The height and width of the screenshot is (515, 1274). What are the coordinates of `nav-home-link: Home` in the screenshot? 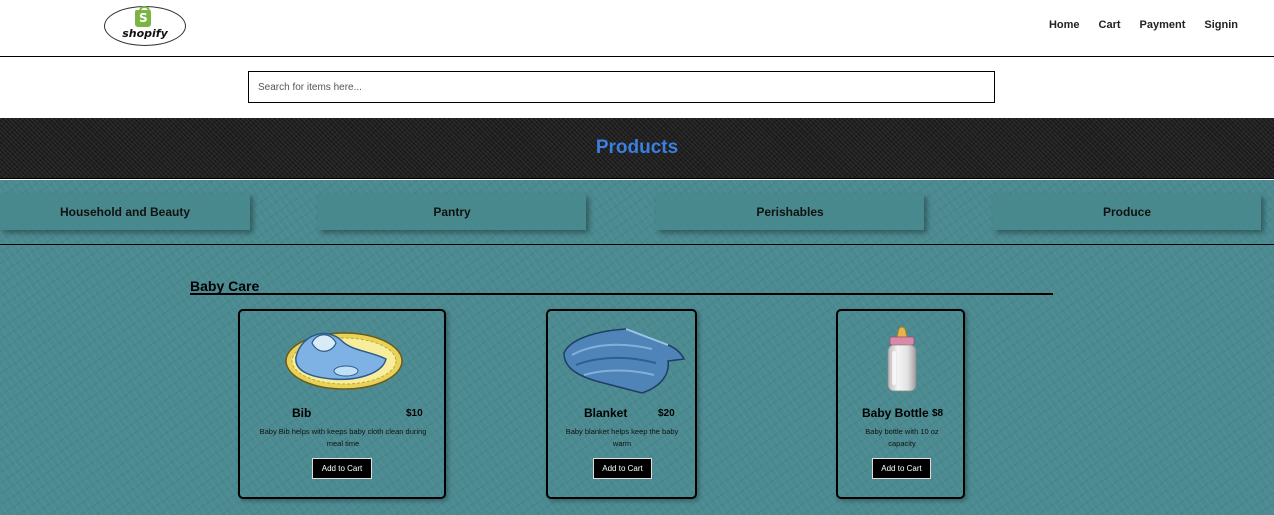 It's located at (1064, 25).